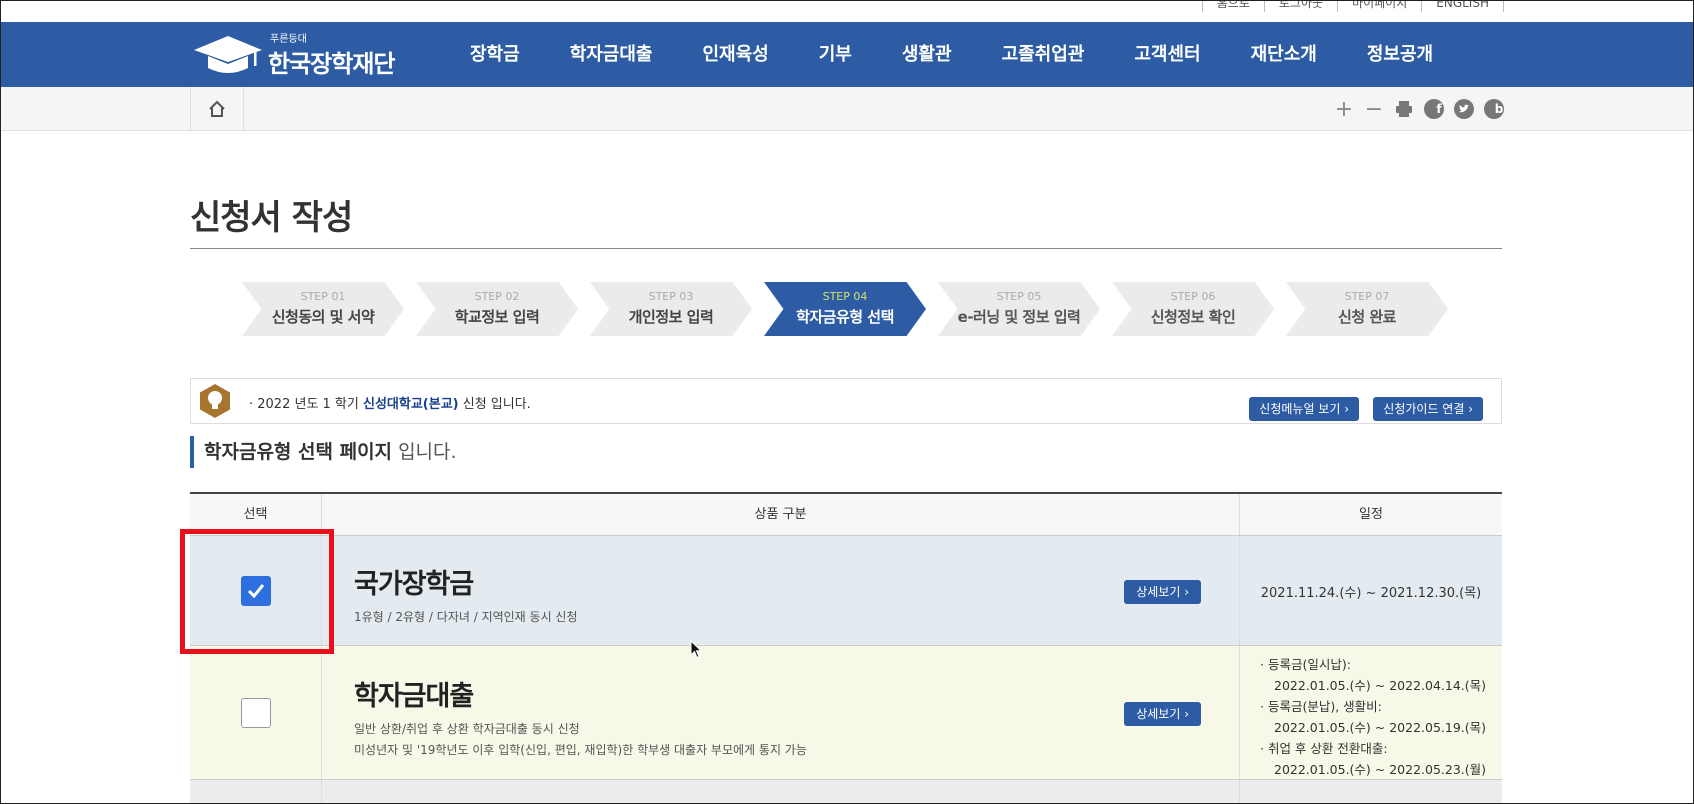 This screenshot has width=1694, height=804. I want to click on schedule-cell: 2021.11.24.(수) ~ 2021.12.30.(목), so click(1371, 590).